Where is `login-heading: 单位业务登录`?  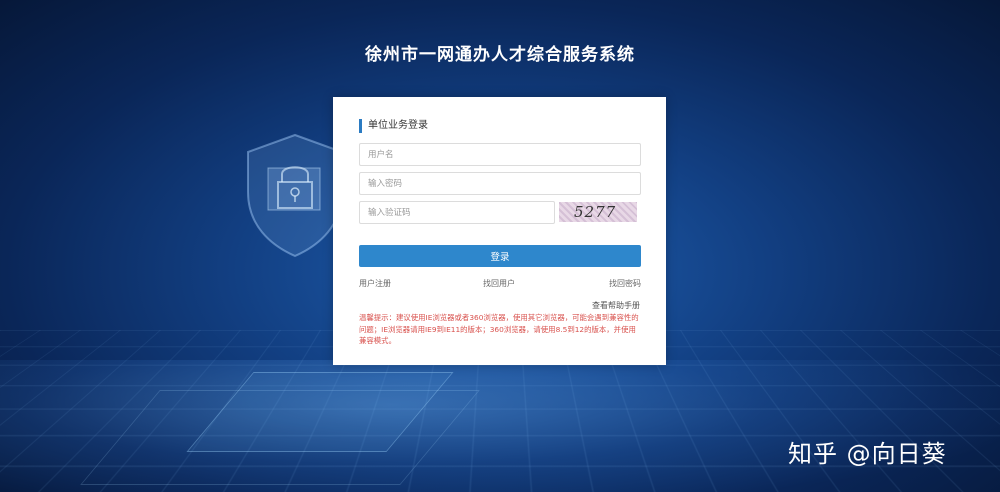
login-heading: 单位业务登录 is located at coordinates (393, 126).